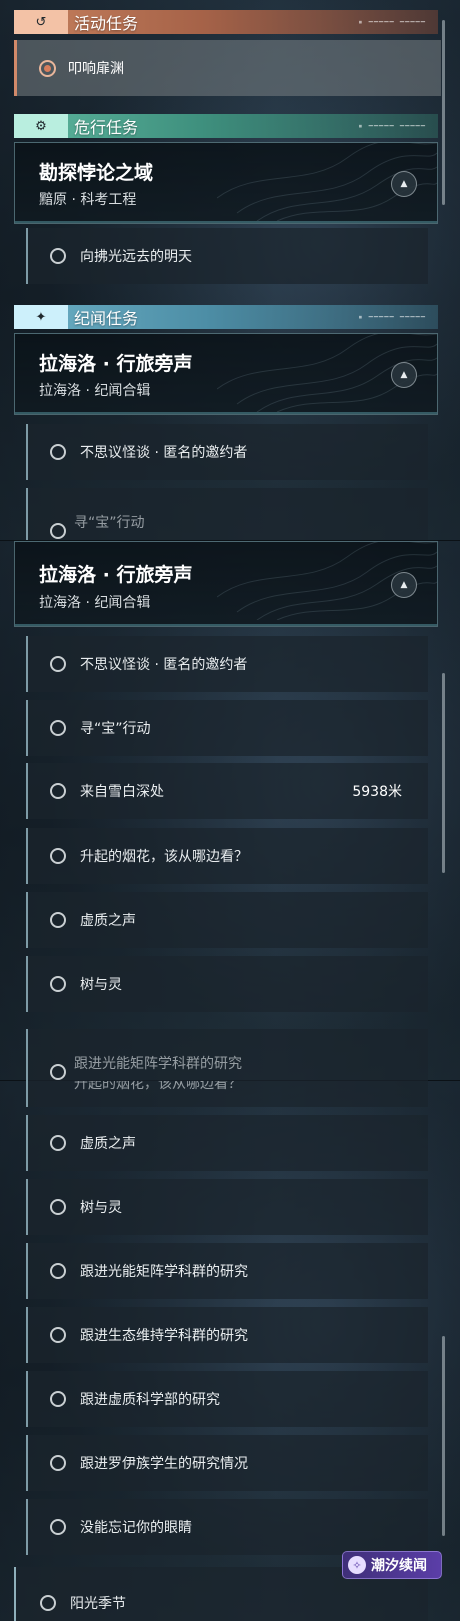  Describe the element at coordinates (47, 68) in the screenshot. I see `tracked-radio-icon` at that location.